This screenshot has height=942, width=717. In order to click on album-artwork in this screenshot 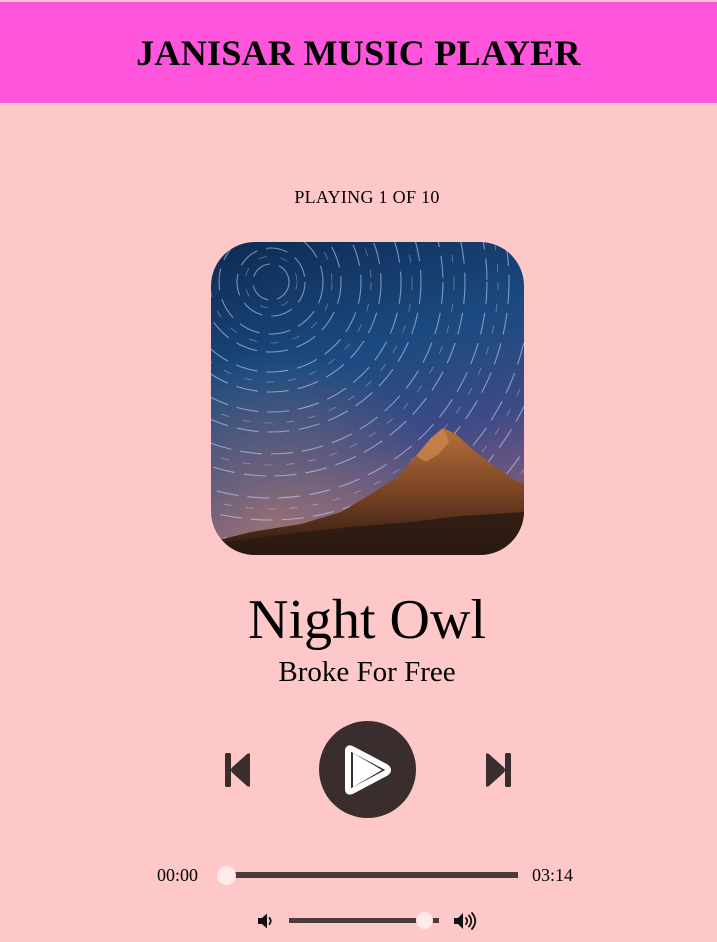, I will do `click(367, 398)`.